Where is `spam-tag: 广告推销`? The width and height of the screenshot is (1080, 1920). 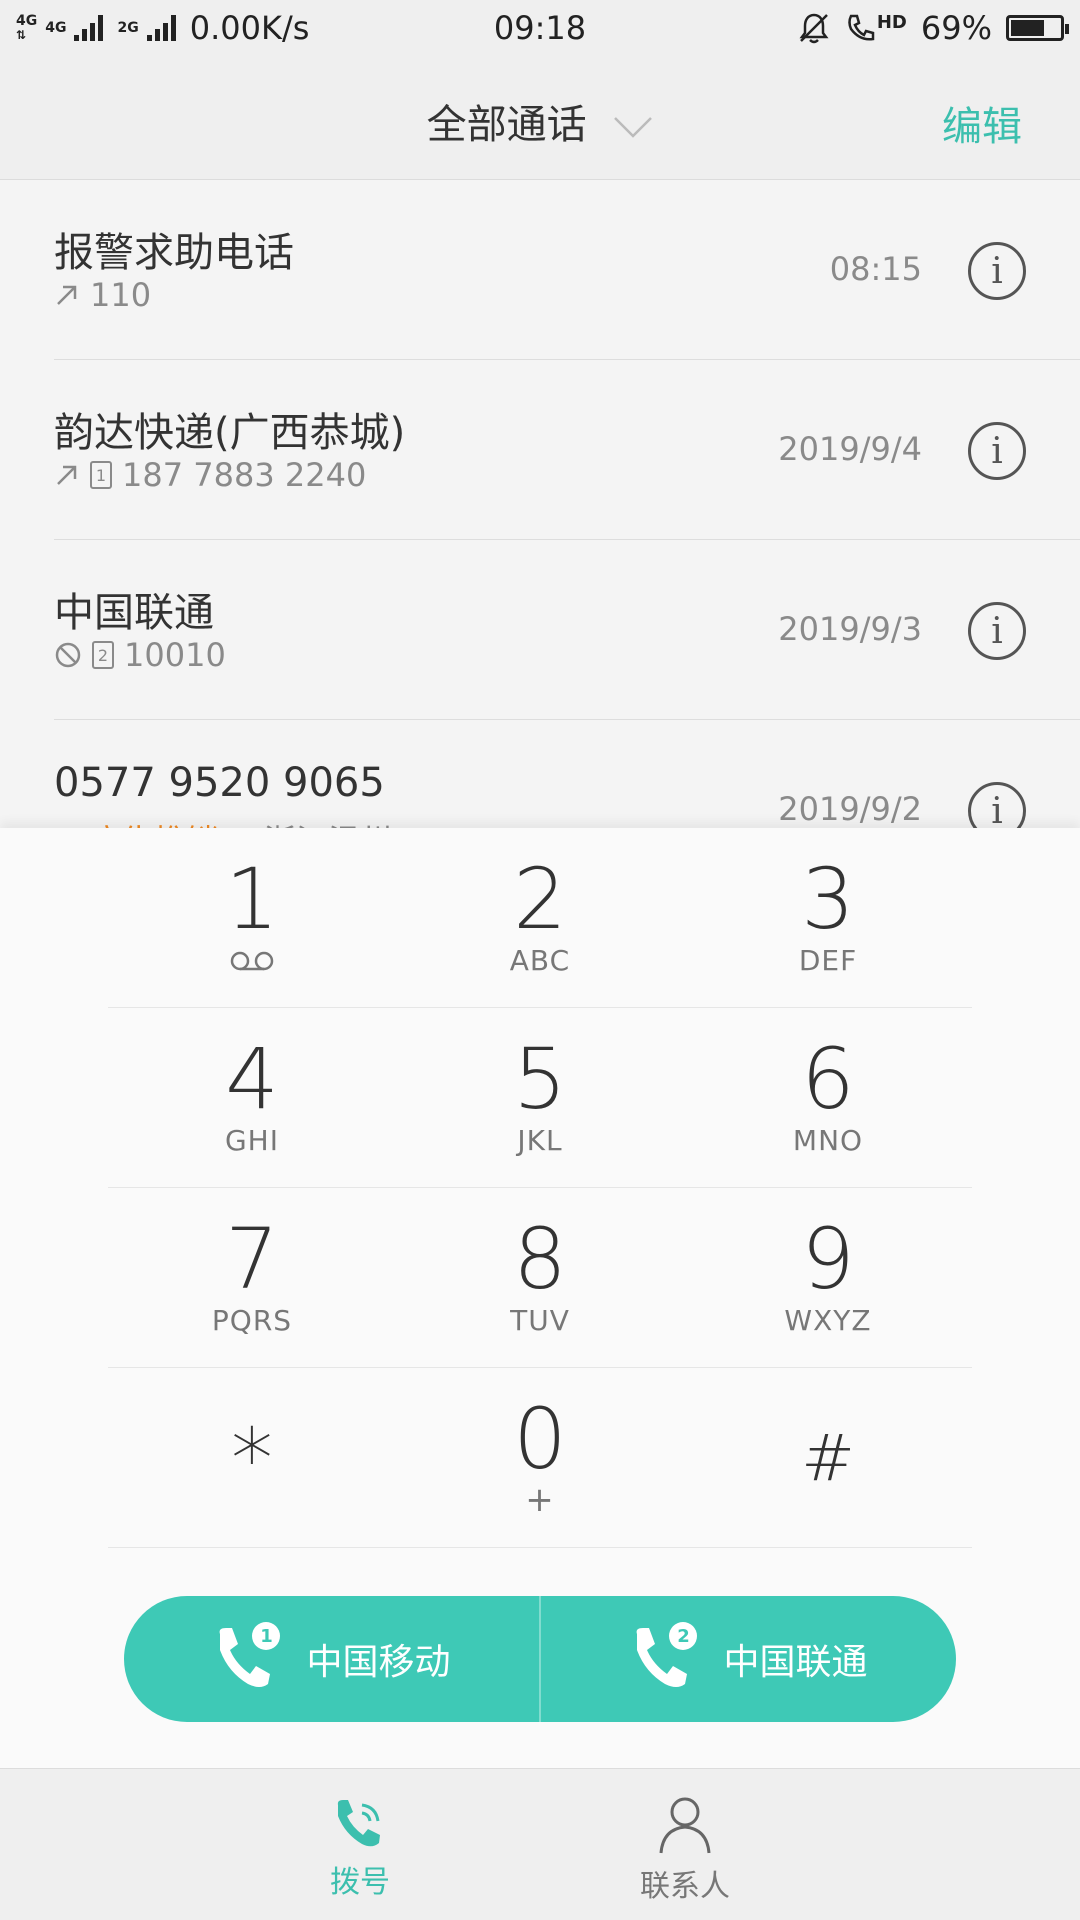 spam-tag: 广告推销 is located at coordinates (154, 822).